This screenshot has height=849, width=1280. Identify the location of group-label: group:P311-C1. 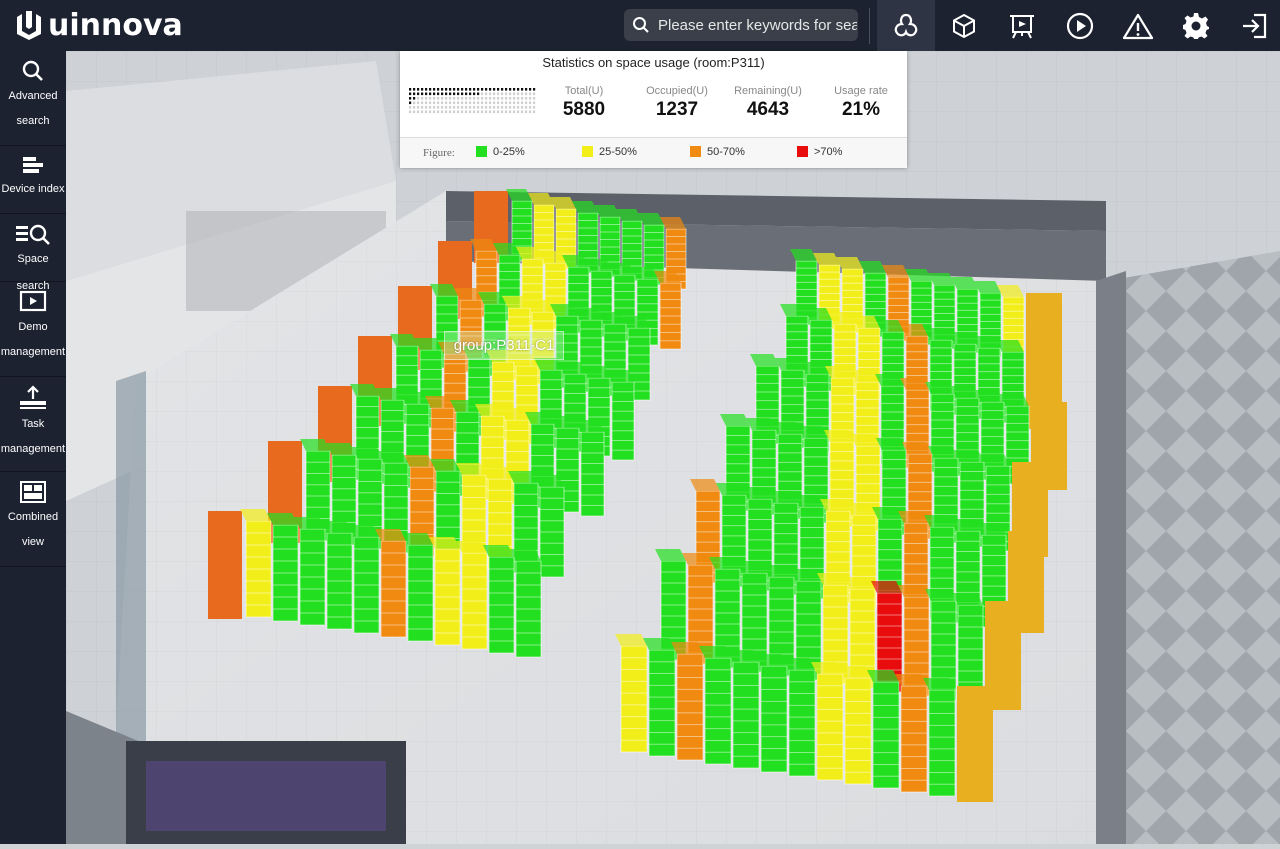
(504, 345).